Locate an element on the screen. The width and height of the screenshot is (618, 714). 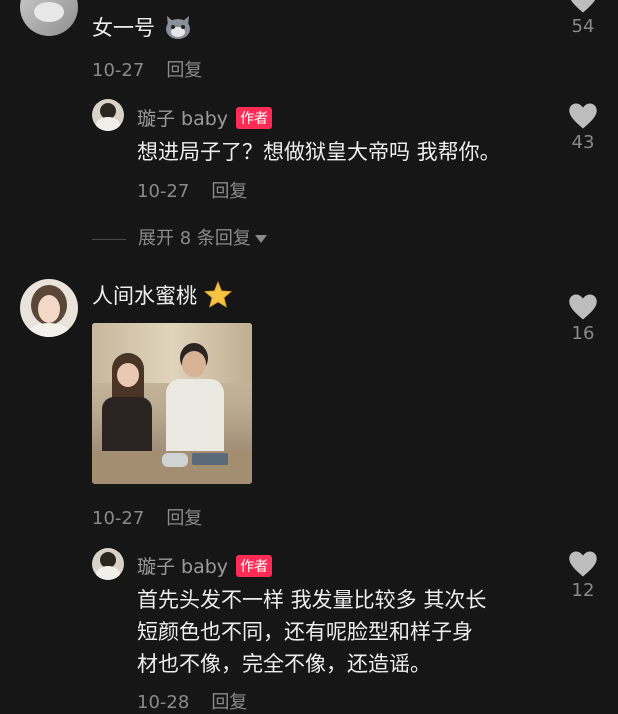
comment-text: 想进局子了？想做狱皇大帝吗 我帮你。 is located at coordinates (319, 152).